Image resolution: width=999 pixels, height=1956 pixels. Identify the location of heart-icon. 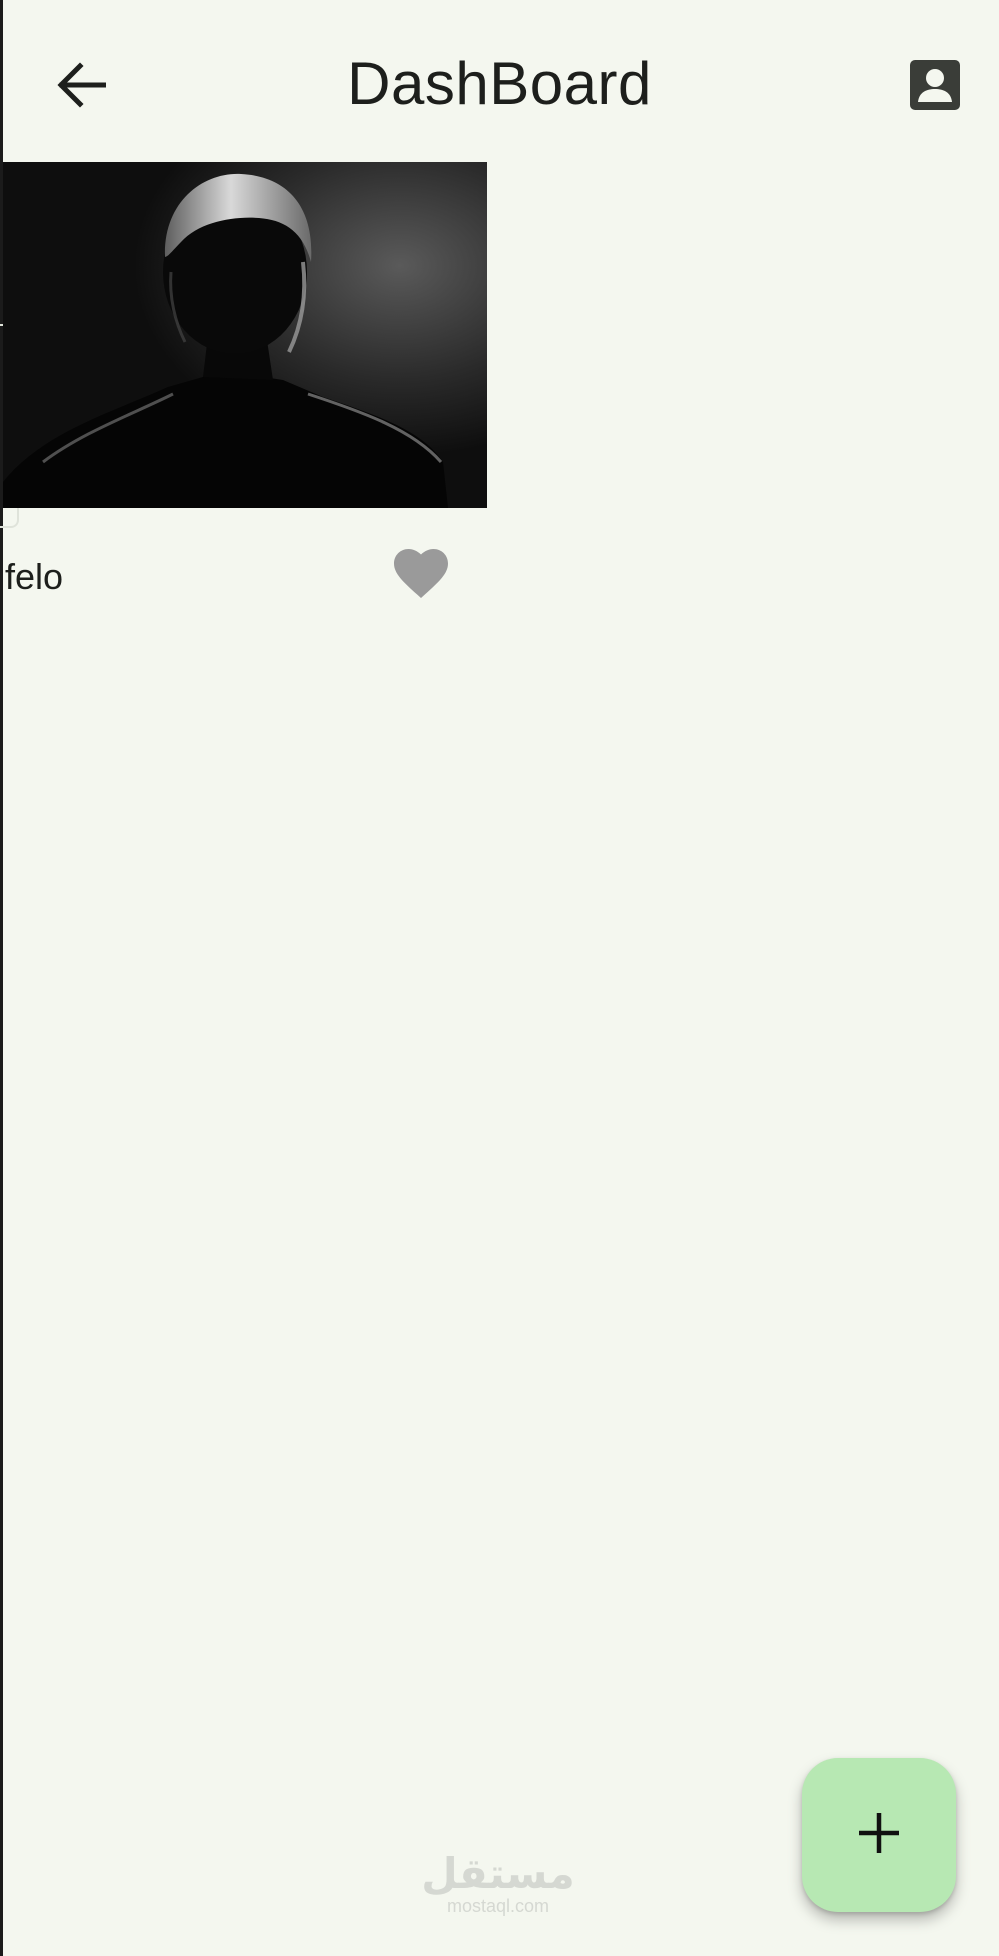
(421, 576).